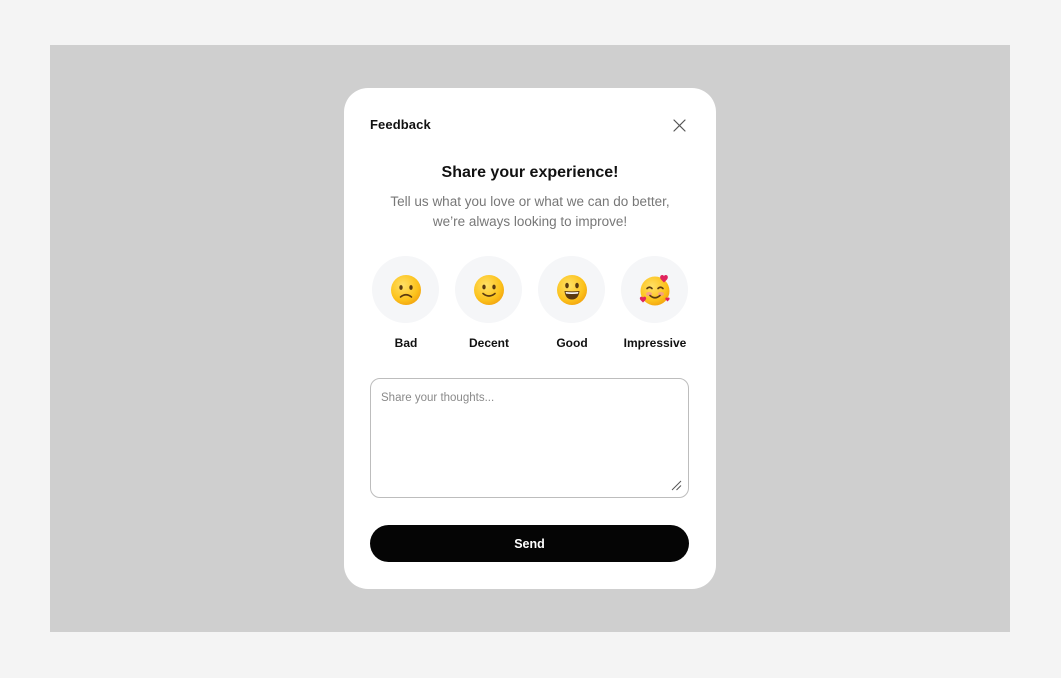 This screenshot has width=1061, height=678. I want to click on rating-option-good: Good, so click(572, 304).